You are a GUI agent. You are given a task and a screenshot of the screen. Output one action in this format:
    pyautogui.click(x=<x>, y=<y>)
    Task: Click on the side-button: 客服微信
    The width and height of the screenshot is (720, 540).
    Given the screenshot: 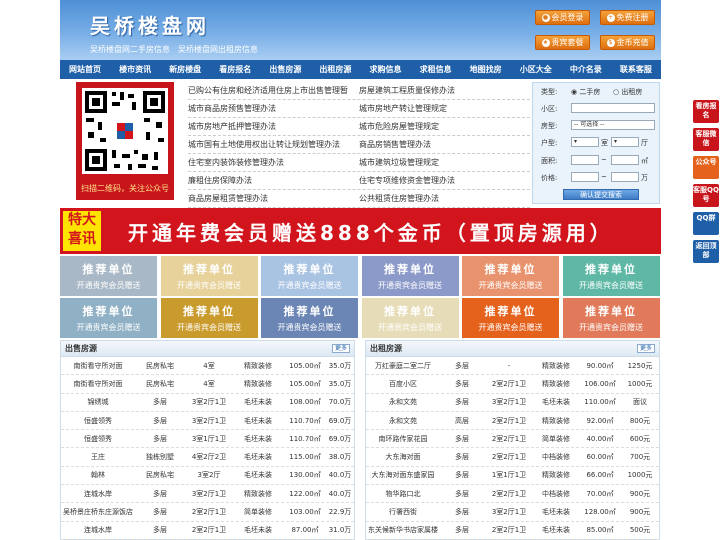 What is the action you would take?
    pyautogui.click(x=706, y=139)
    